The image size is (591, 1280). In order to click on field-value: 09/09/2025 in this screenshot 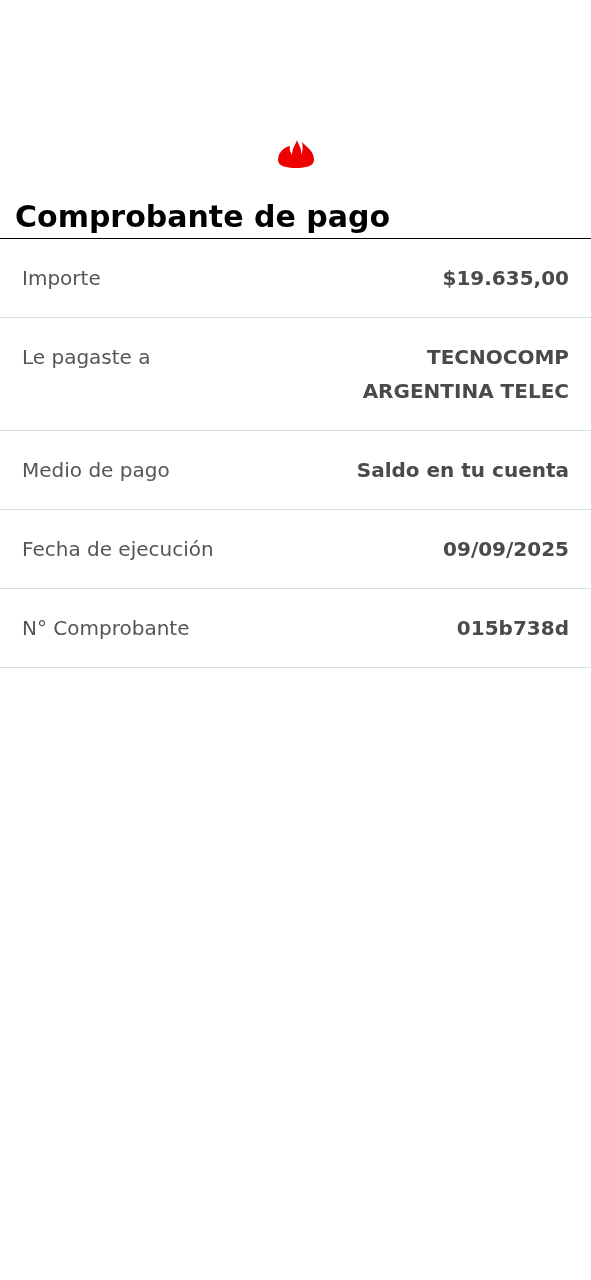, I will do `click(506, 549)`.